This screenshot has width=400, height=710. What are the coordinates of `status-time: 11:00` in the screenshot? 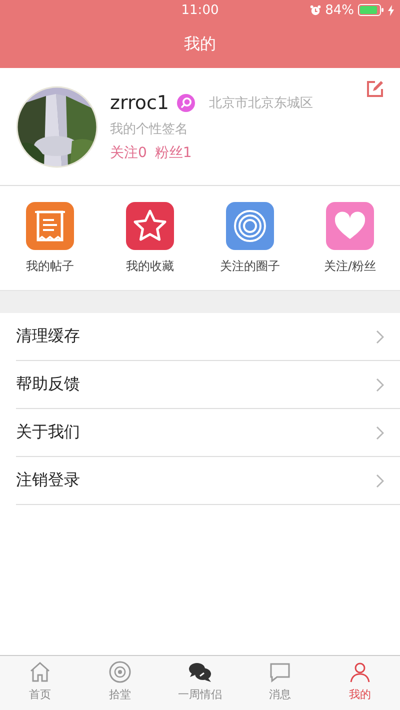 It's located at (200, 10).